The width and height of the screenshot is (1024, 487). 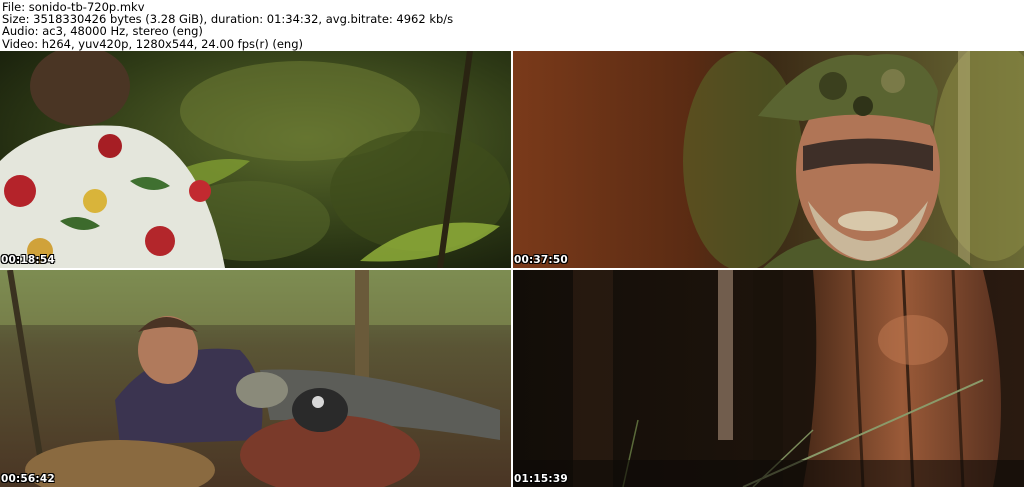 What do you see at coordinates (102, 31) in the screenshot?
I see `audio-info-line: Audio: ac3, 48000 Hz, stereo (eng)` at bounding box center [102, 31].